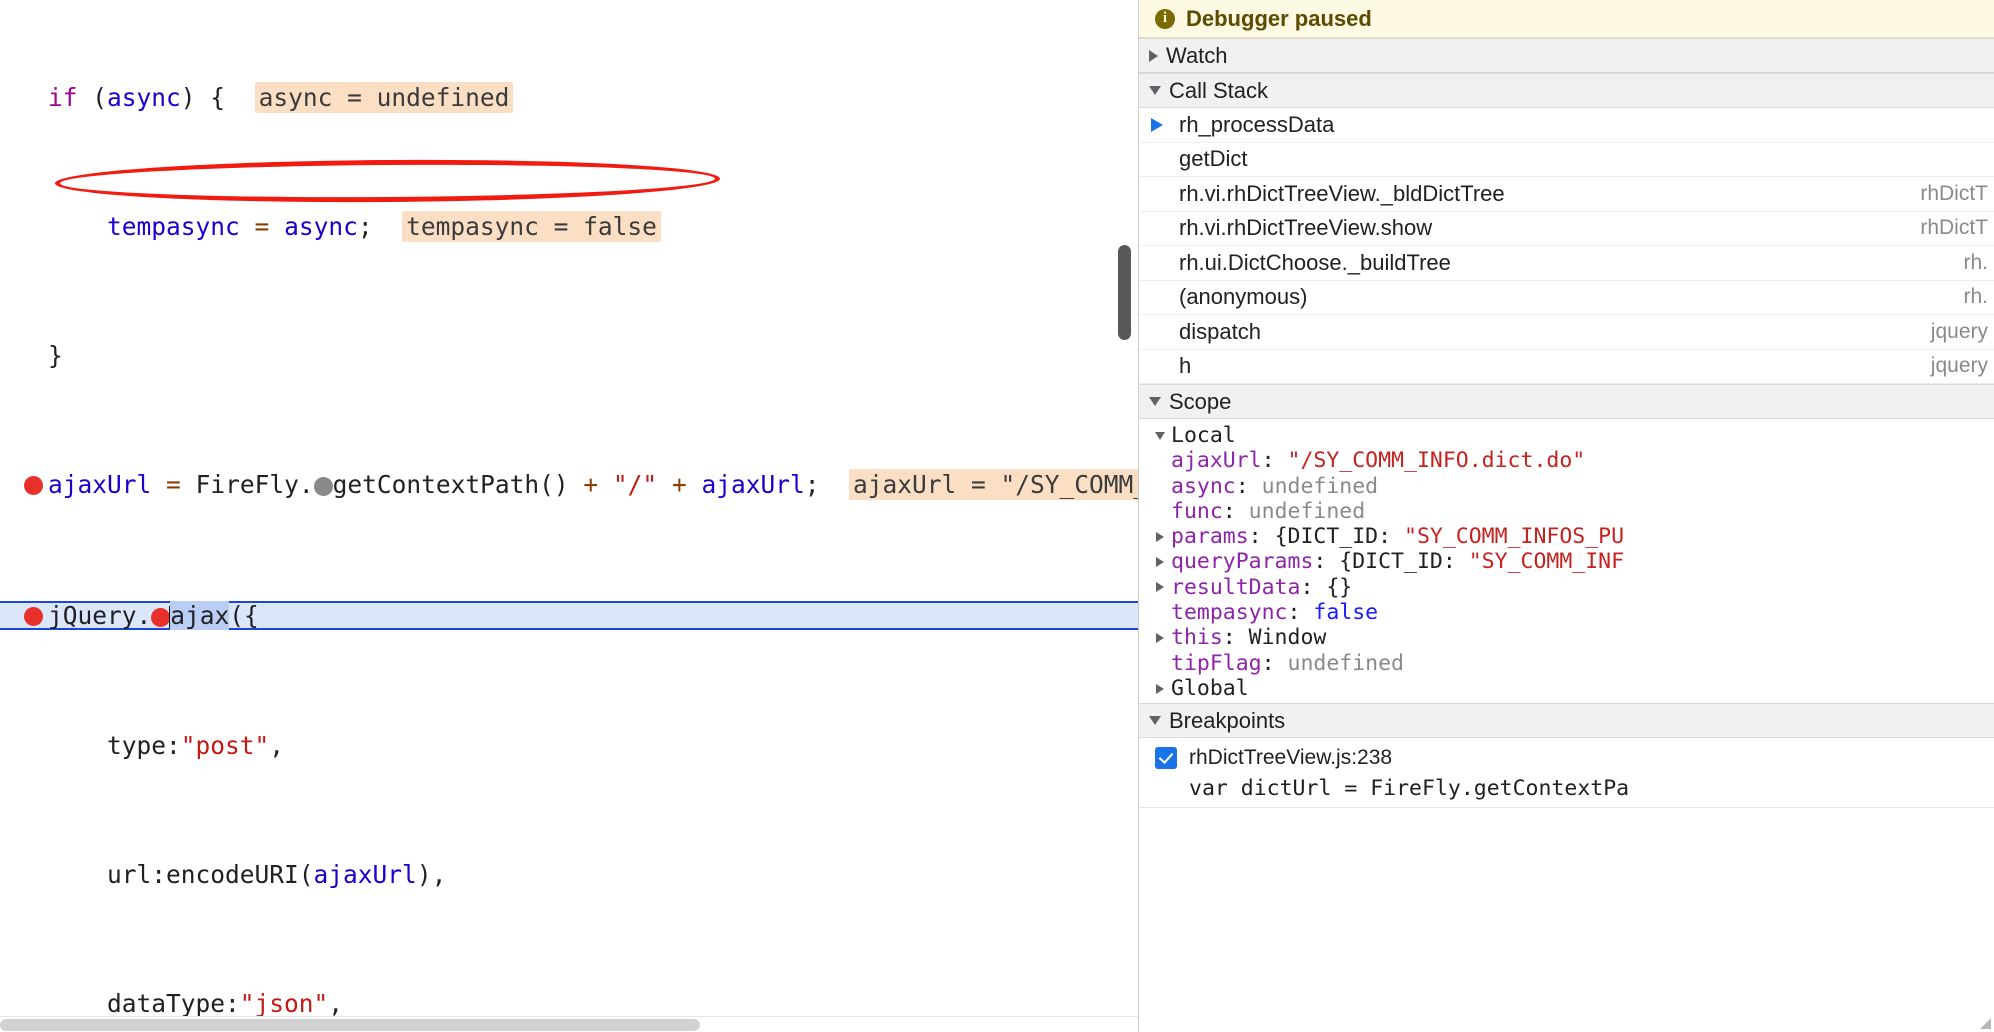 The width and height of the screenshot is (1994, 1032). What do you see at coordinates (1566, 637) in the screenshot?
I see `scope-var-this: this: Window` at bounding box center [1566, 637].